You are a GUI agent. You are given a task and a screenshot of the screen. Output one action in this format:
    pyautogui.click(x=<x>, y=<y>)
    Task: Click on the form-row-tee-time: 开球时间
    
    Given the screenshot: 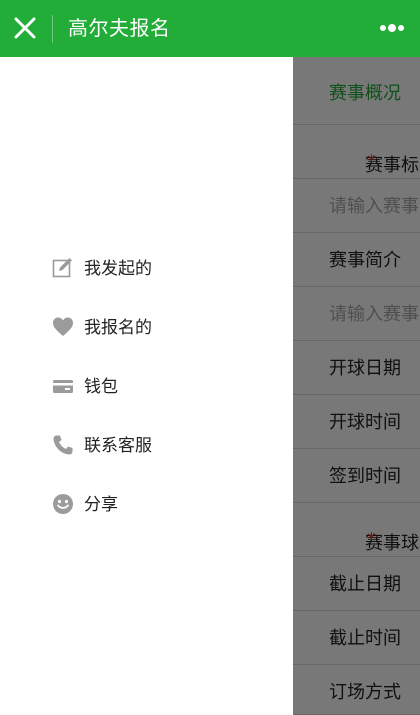 What is the action you would take?
    pyautogui.click(x=356, y=422)
    